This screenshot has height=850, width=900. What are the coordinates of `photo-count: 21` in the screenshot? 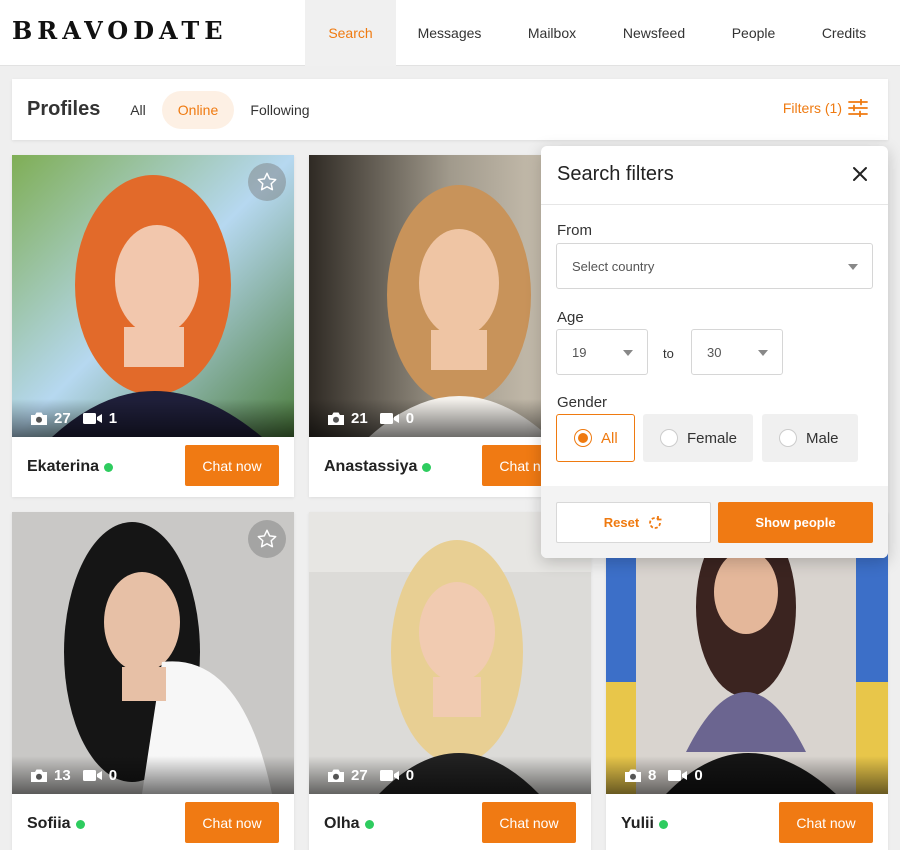 It's located at (359, 418).